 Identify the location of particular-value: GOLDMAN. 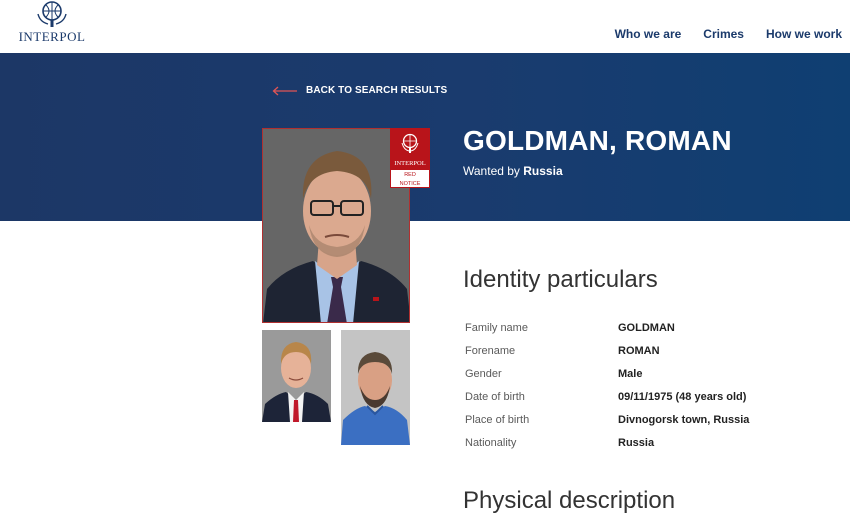
(646, 328).